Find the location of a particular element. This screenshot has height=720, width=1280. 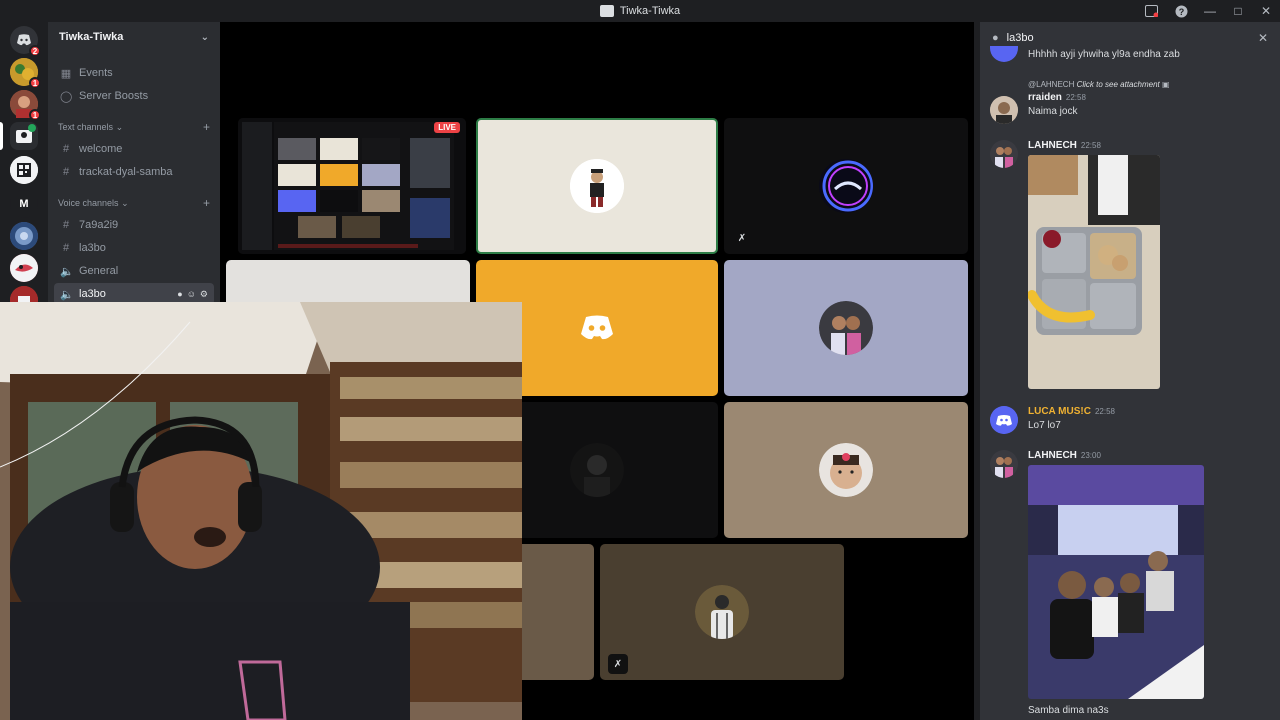

channel-label: 7a9a2i9 is located at coordinates (99, 225).